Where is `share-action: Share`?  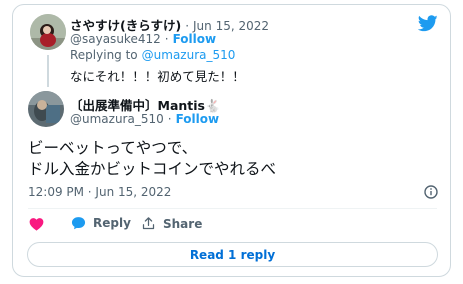 share-action: Share is located at coordinates (171, 223).